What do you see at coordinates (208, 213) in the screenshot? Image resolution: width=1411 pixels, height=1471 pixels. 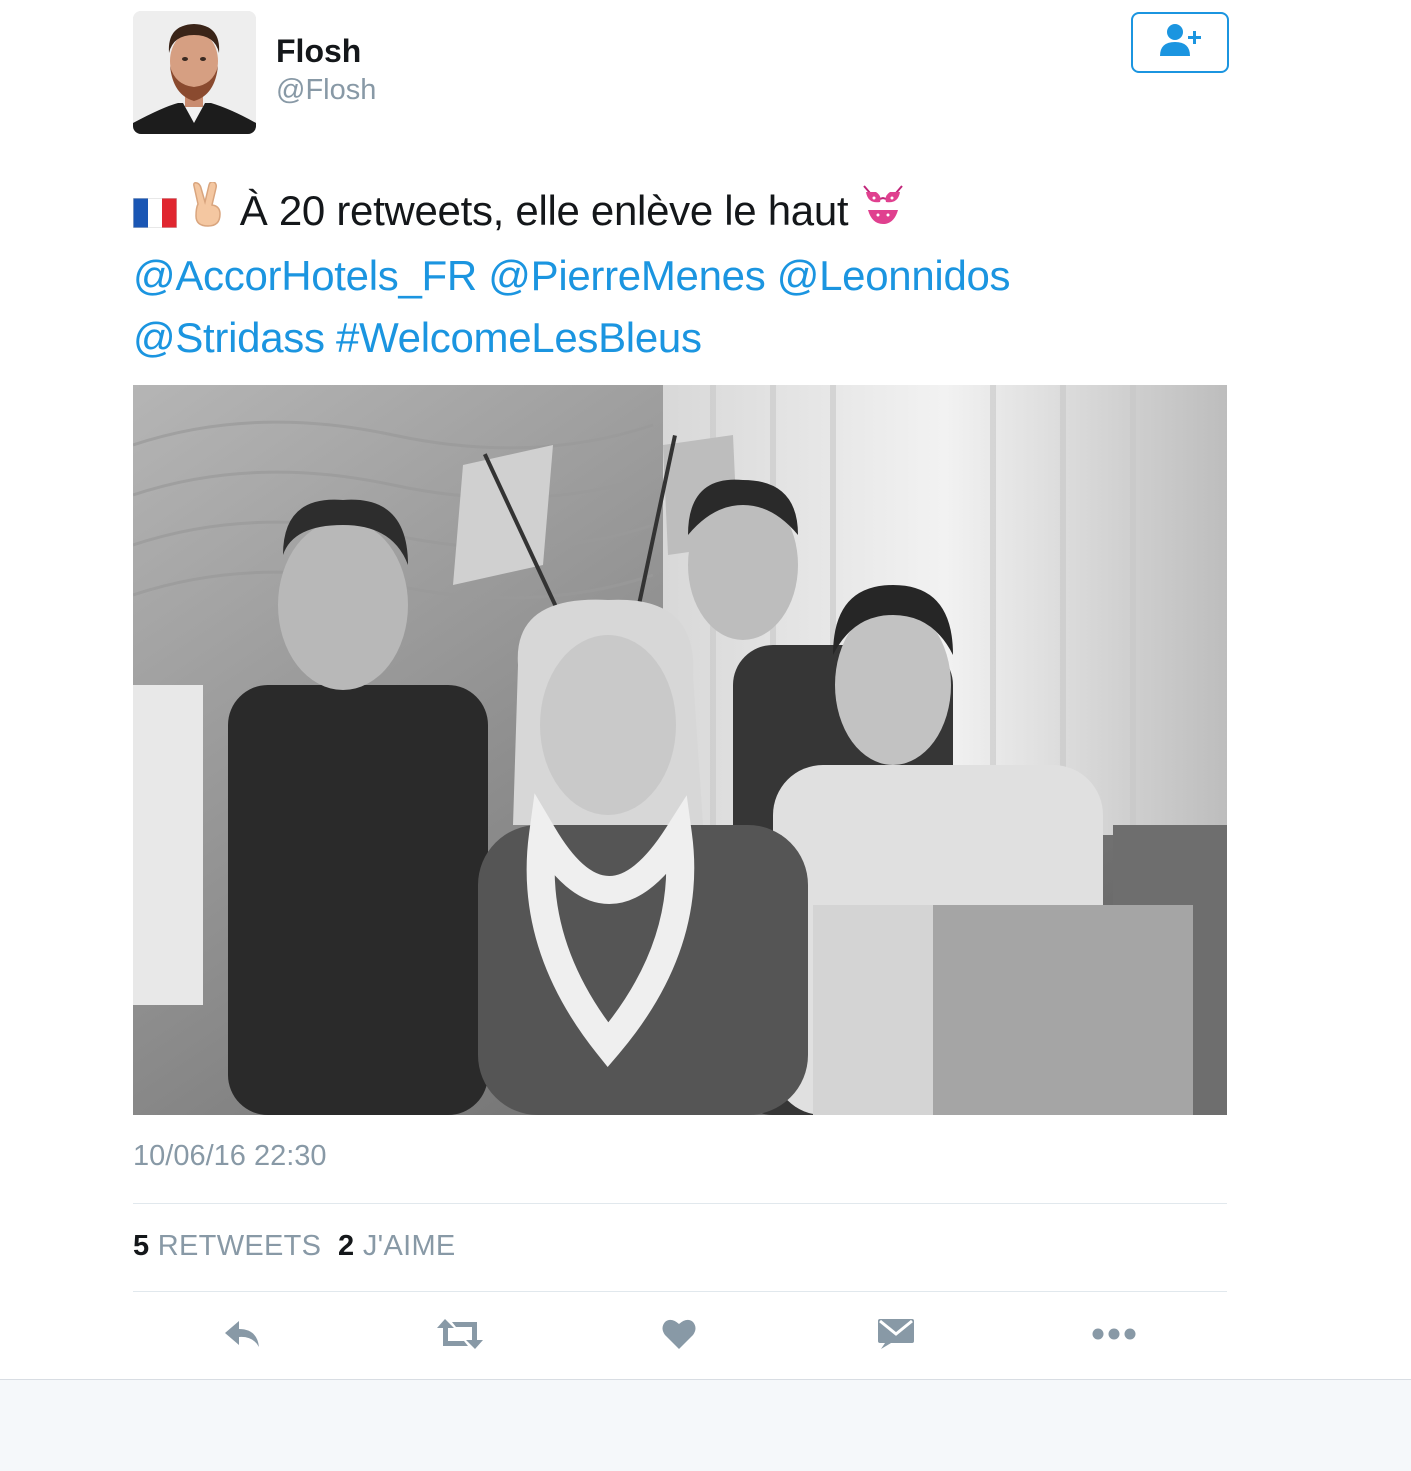 I see `victory-hand-icon` at bounding box center [208, 213].